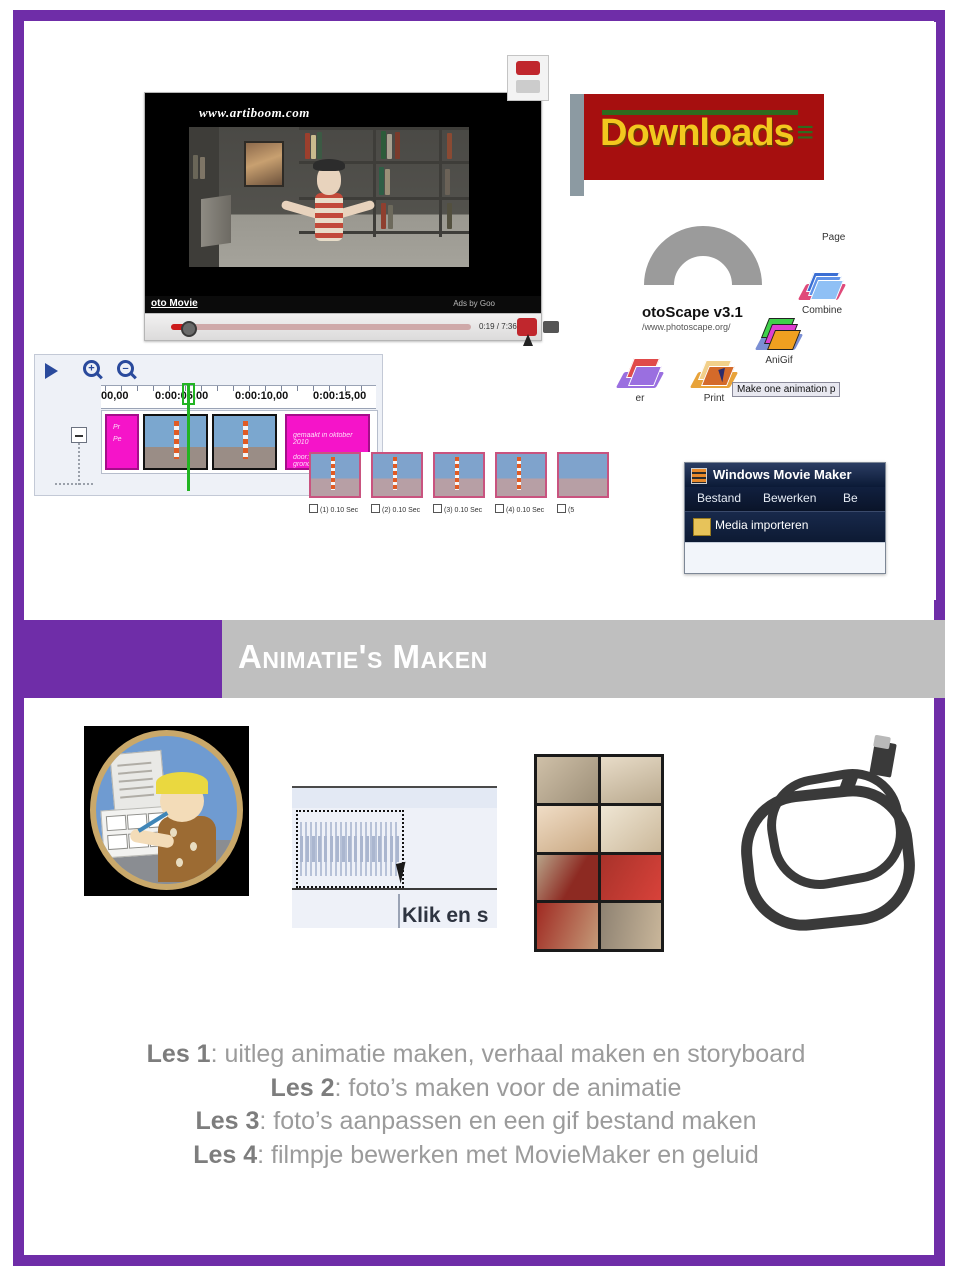  I want to click on photoscape-combine-item: Combine, so click(822, 293).